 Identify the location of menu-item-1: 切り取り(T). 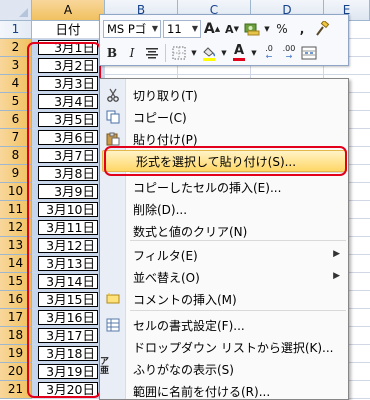
(224, 95).